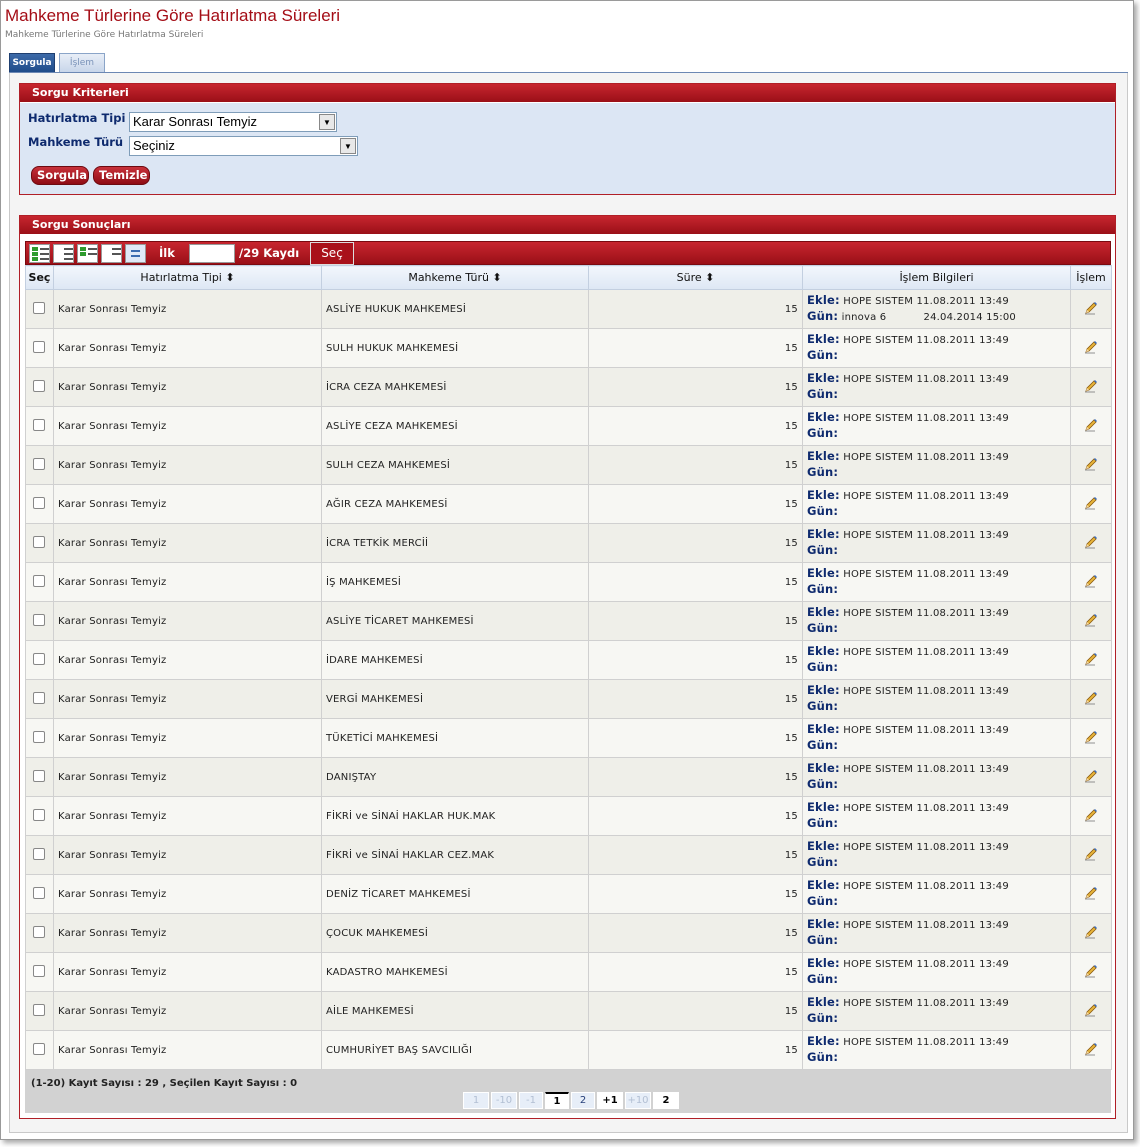 This screenshot has height=1147, width=1140. What do you see at coordinates (455, 348) in the screenshot?
I see `mahkeme-turu-cell: SULH HUKUK MAHKEMESİ` at bounding box center [455, 348].